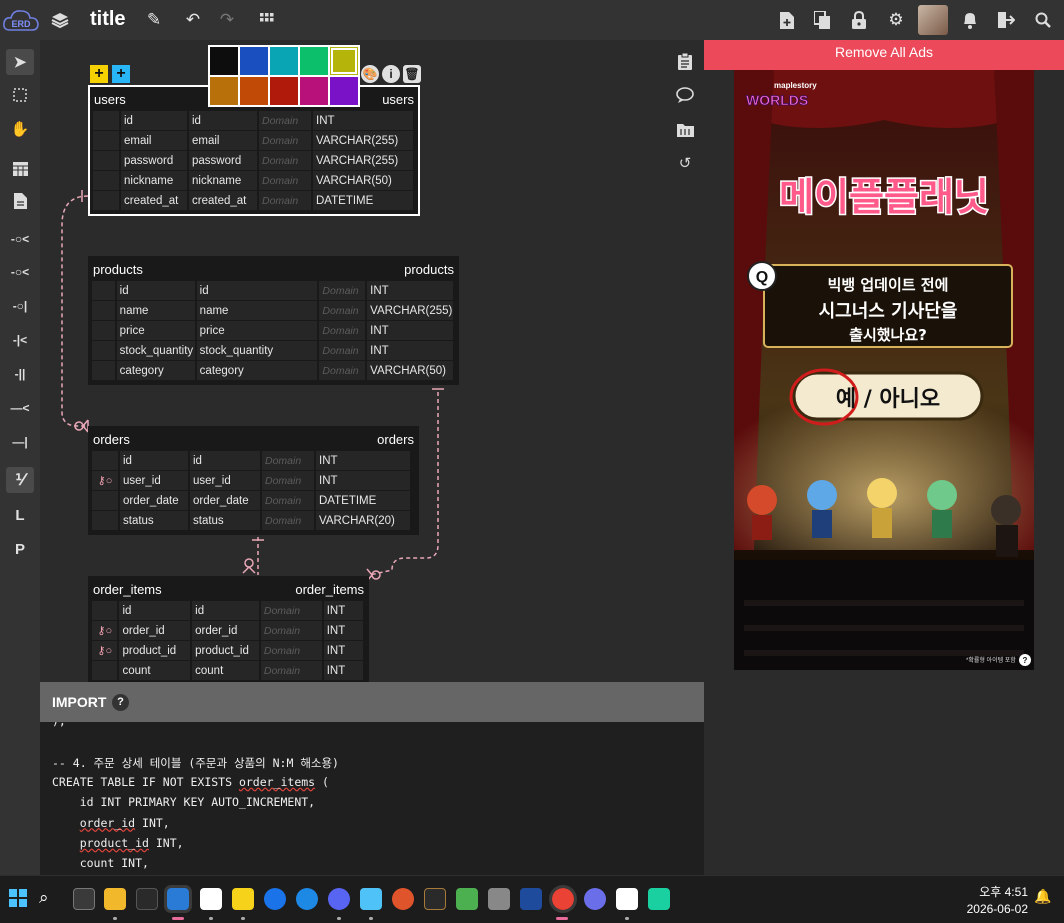 Image resolution: width=1064 pixels, height=923 pixels. I want to click on messenger-icon, so click(595, 899).